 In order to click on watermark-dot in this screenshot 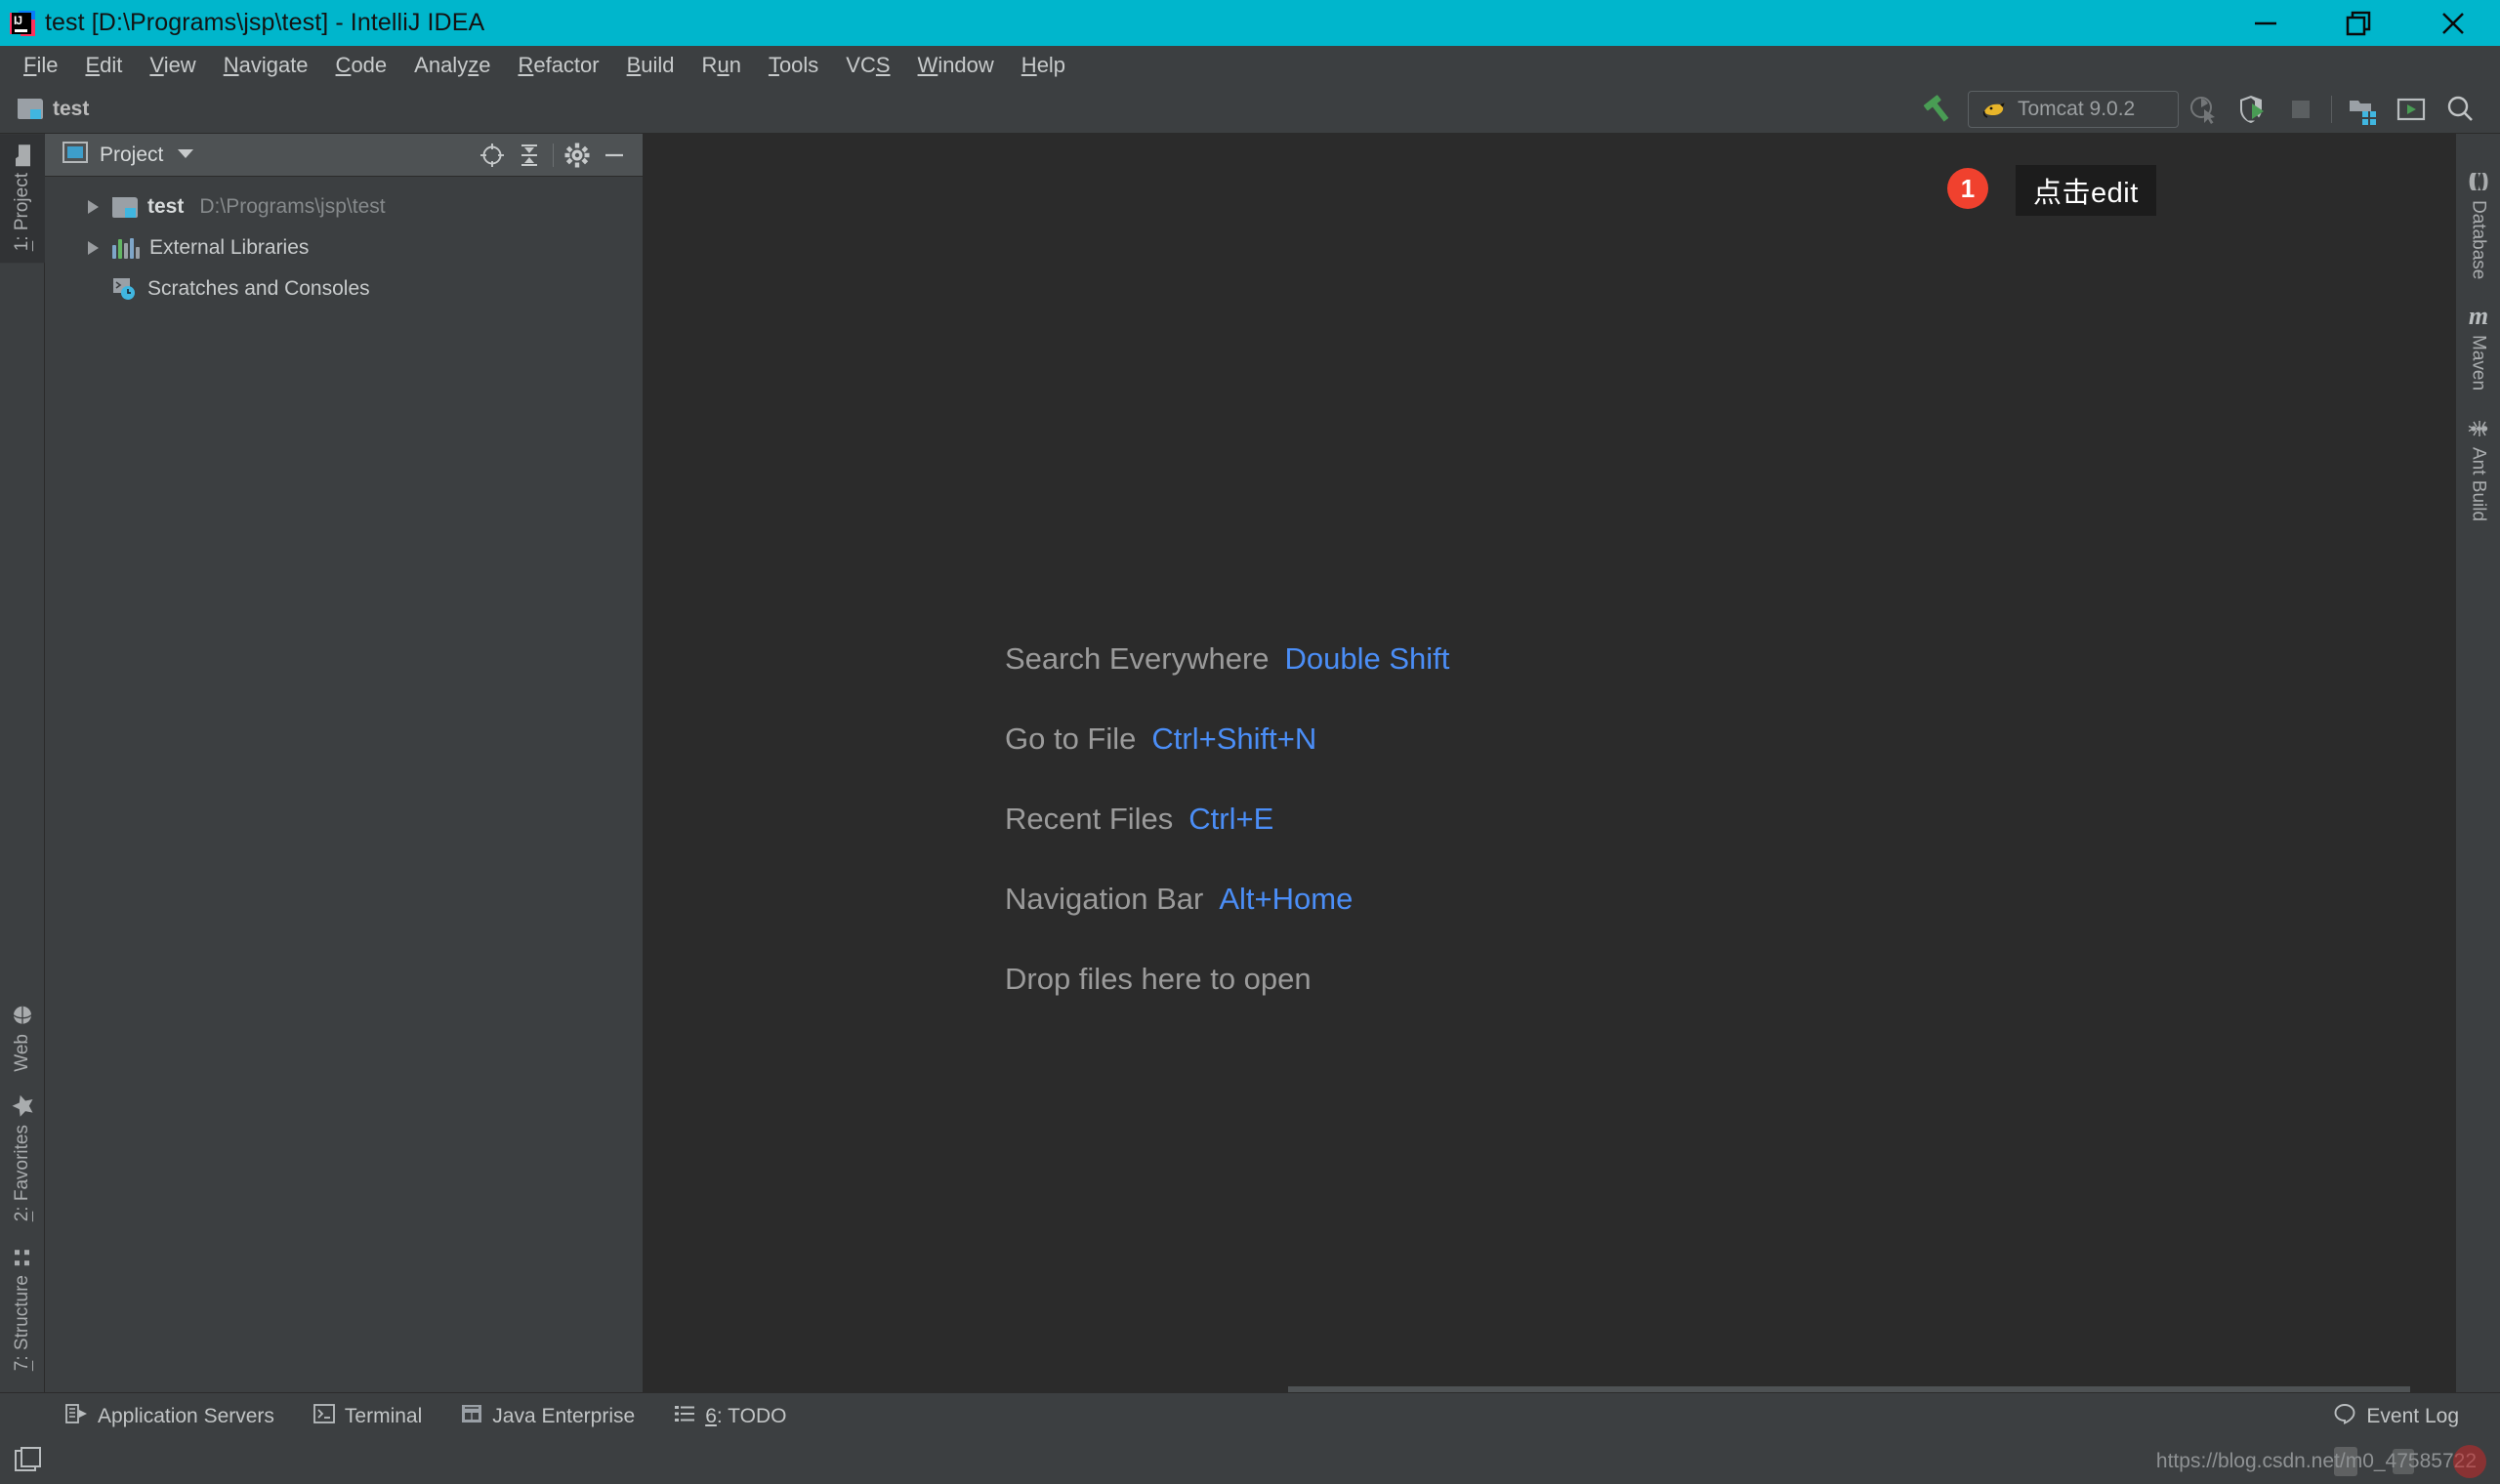, I will do `click(2469, 1462)`.